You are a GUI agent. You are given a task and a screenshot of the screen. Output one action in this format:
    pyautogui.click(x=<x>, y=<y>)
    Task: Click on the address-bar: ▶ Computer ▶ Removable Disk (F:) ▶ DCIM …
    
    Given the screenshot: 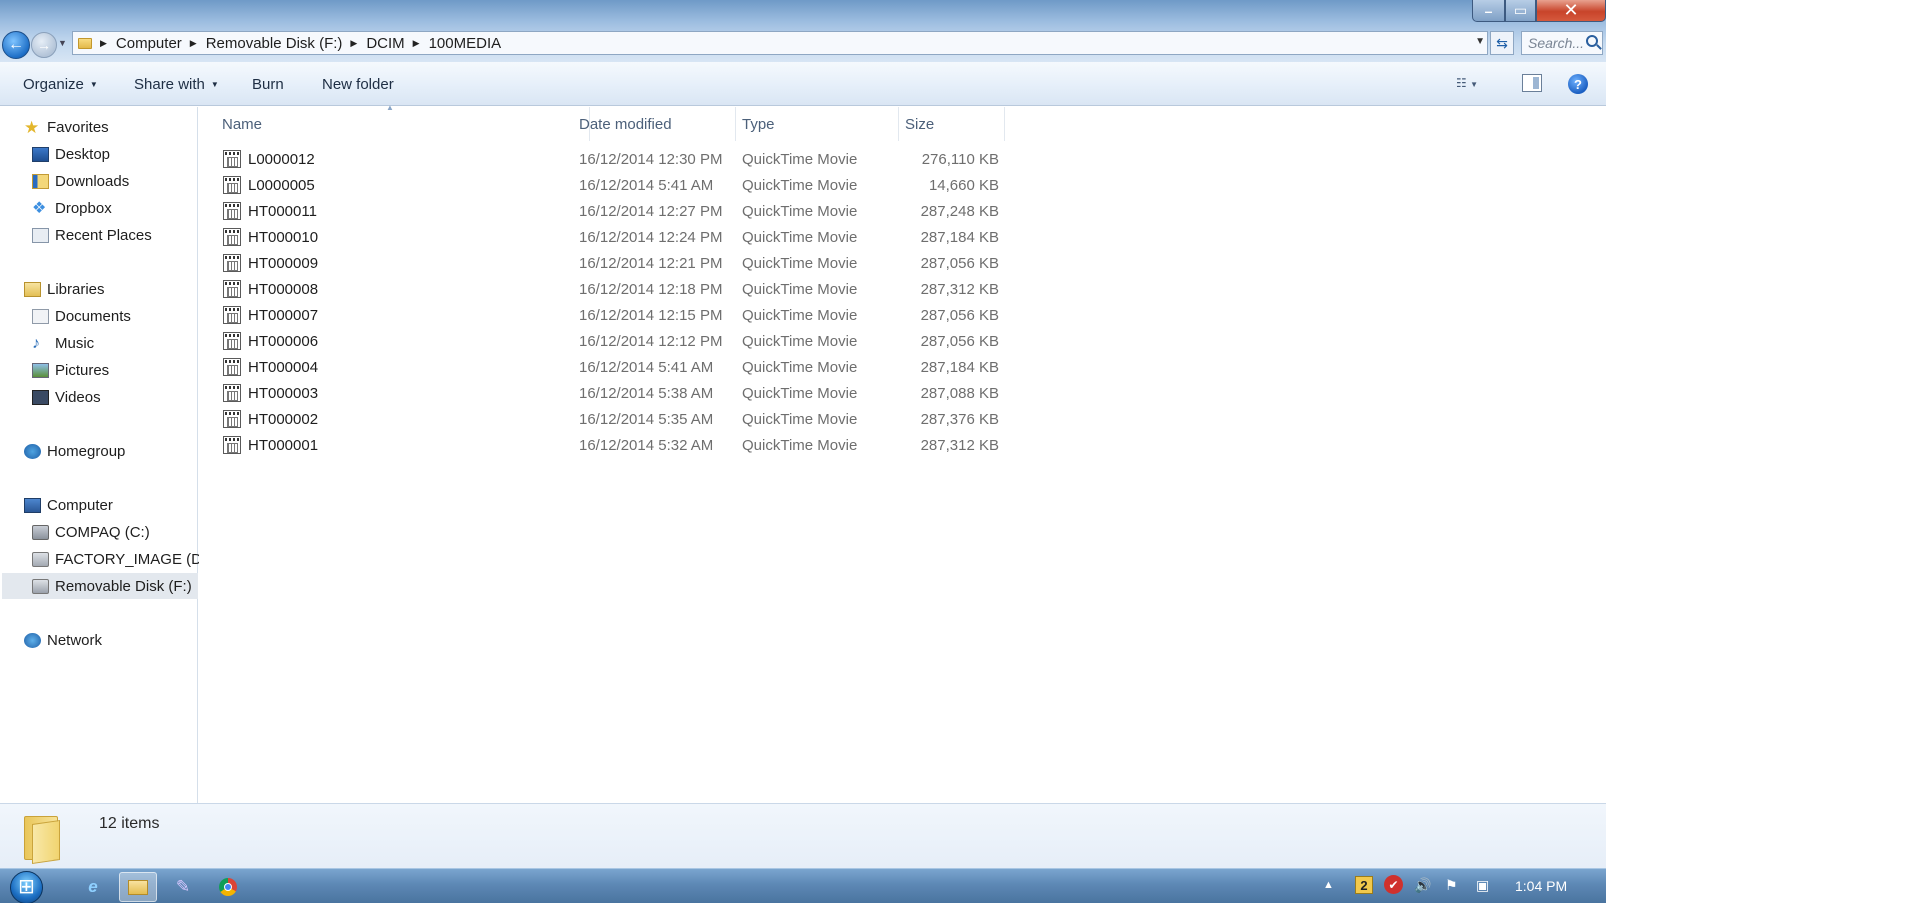 What is the action you would take?
    pyautogui.click(x=780, y=43)
    